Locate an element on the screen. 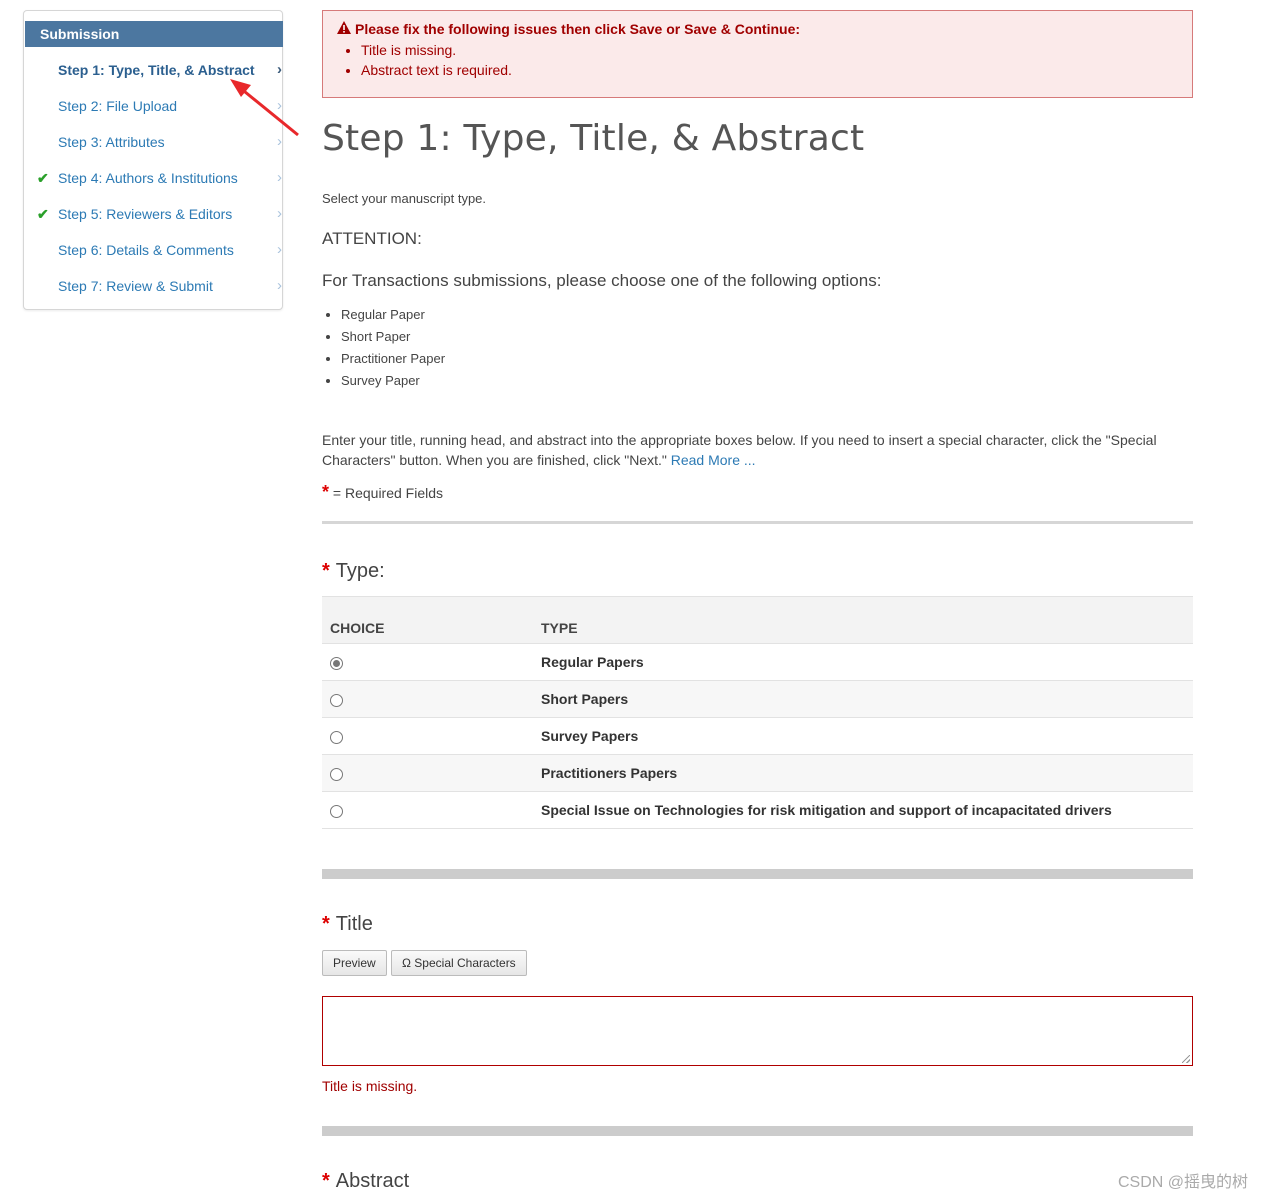 This screenshot has width=1264, height=1200. title-error-message: Title is missing. is located at coordinates (370, 1086).